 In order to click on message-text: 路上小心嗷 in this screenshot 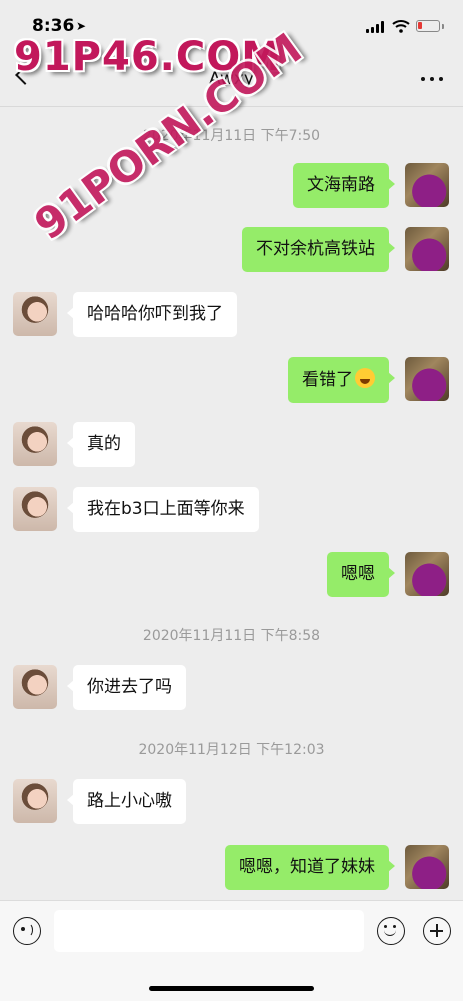, I will do `click(129, 801)`.